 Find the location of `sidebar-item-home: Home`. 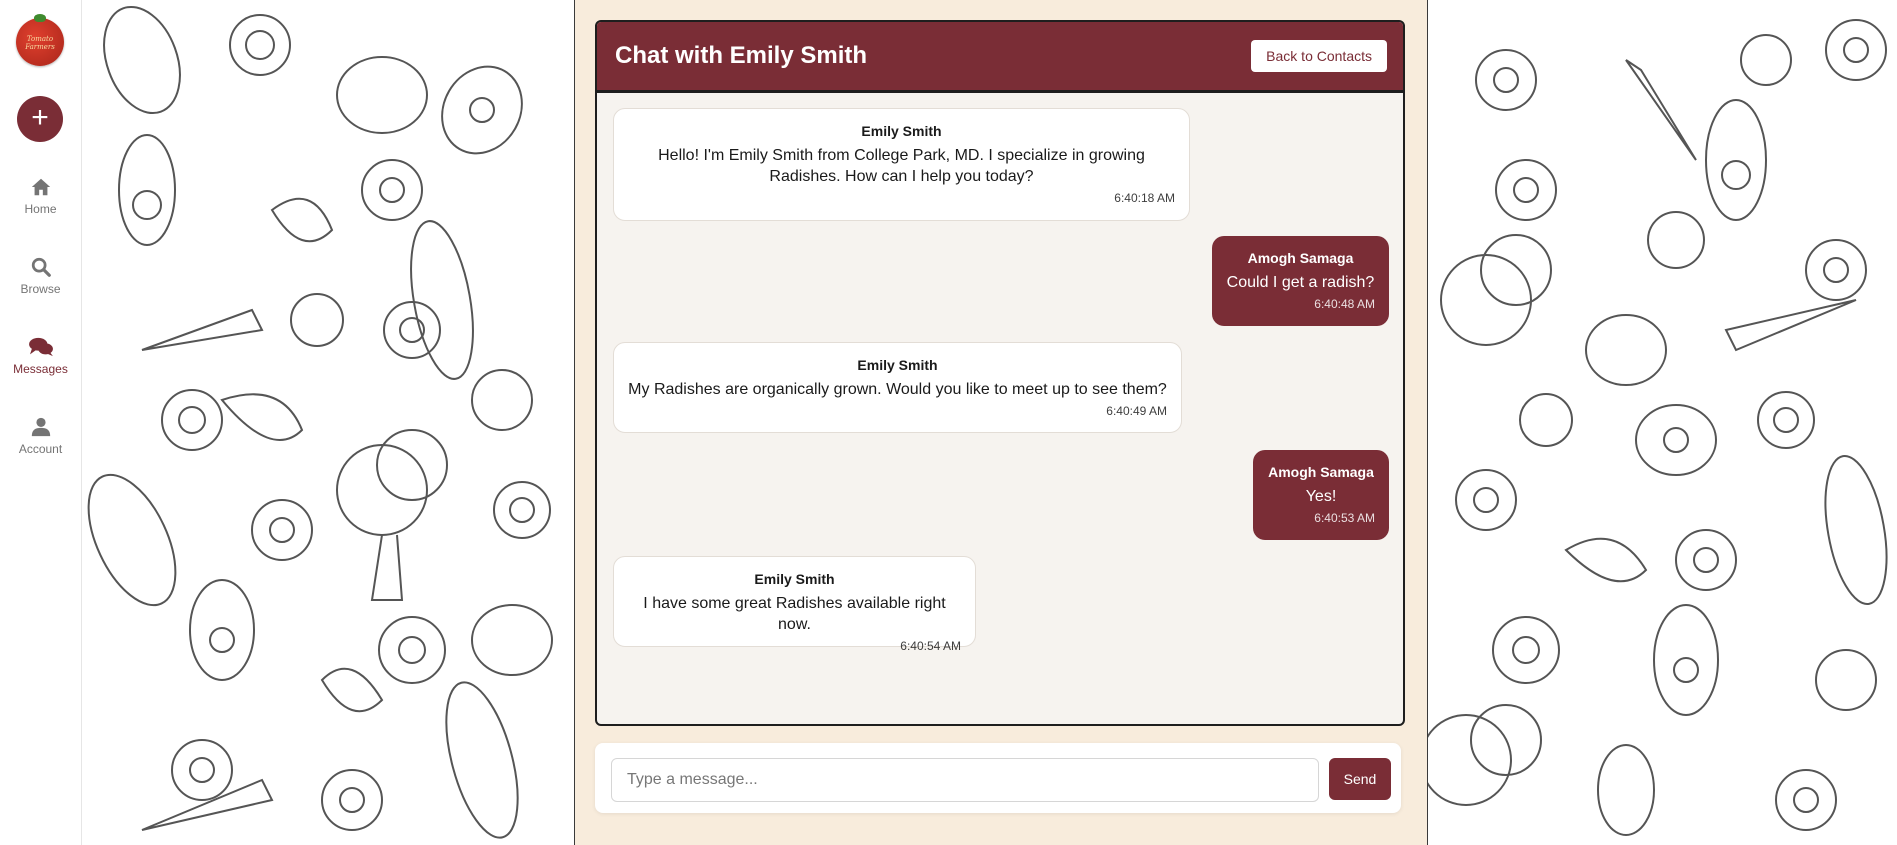

sidebar-item-home: Home is located at coordinates (40, 196).